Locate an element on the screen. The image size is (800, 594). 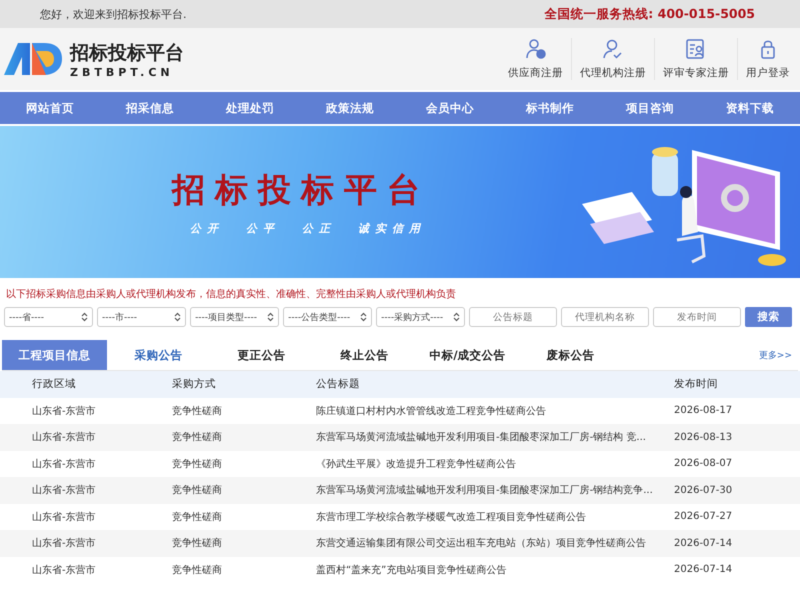
header-link: 用户登录 is located at coordinates (767, 59).